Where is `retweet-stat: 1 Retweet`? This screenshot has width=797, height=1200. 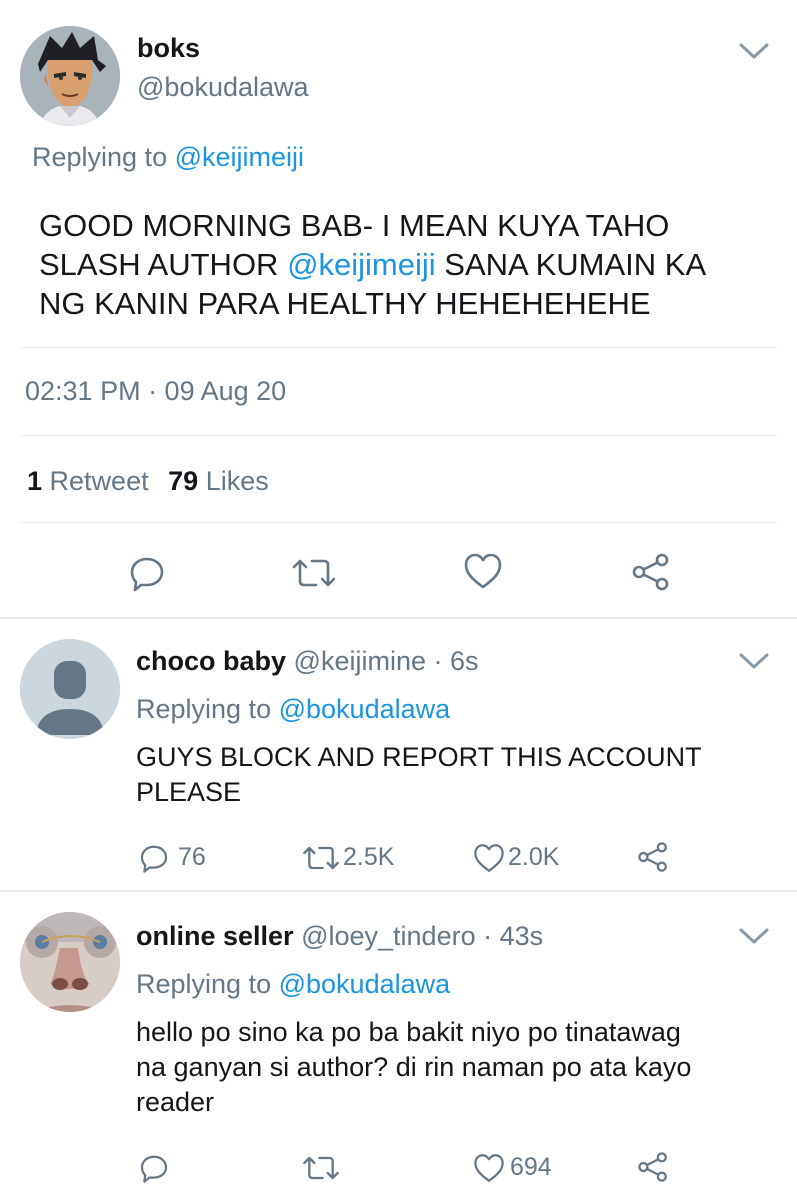
retweet-stat: 1 Retweet is located at coordinates (88, 481).